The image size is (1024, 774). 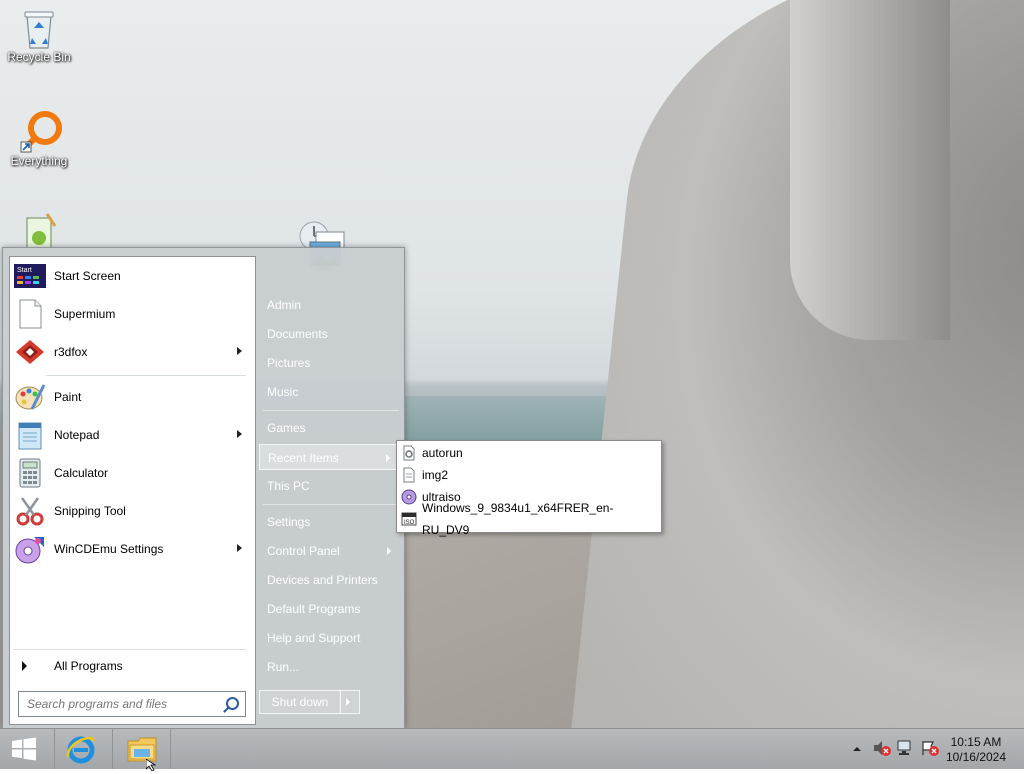 I want to click on desktop-icon-everything: Everything, so click(x=39, y=139).